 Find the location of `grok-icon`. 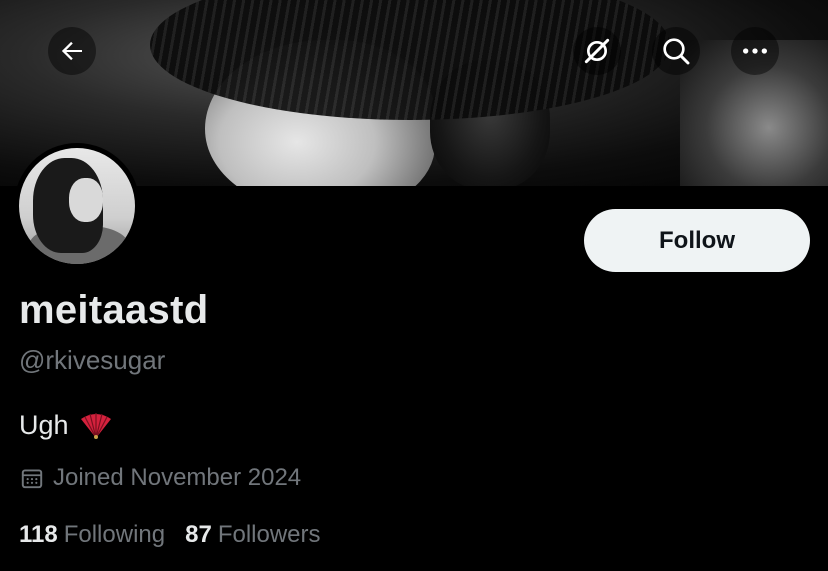

grok-icon is located at coordinates (597, 51).